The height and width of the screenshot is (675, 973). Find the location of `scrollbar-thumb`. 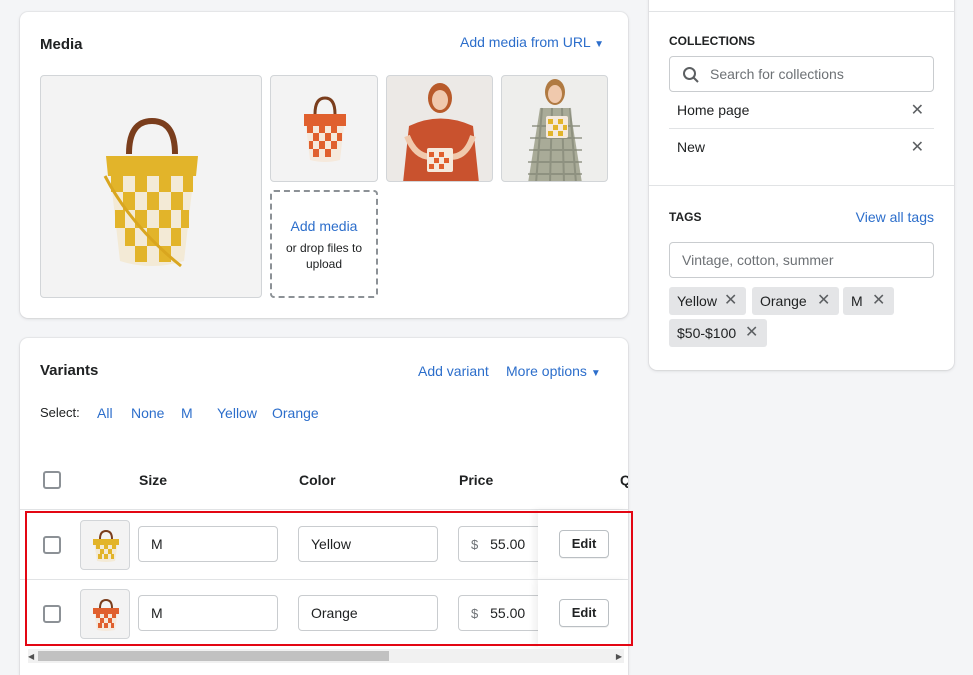

scrollbar-thumb is located at coordinates (213, 656).